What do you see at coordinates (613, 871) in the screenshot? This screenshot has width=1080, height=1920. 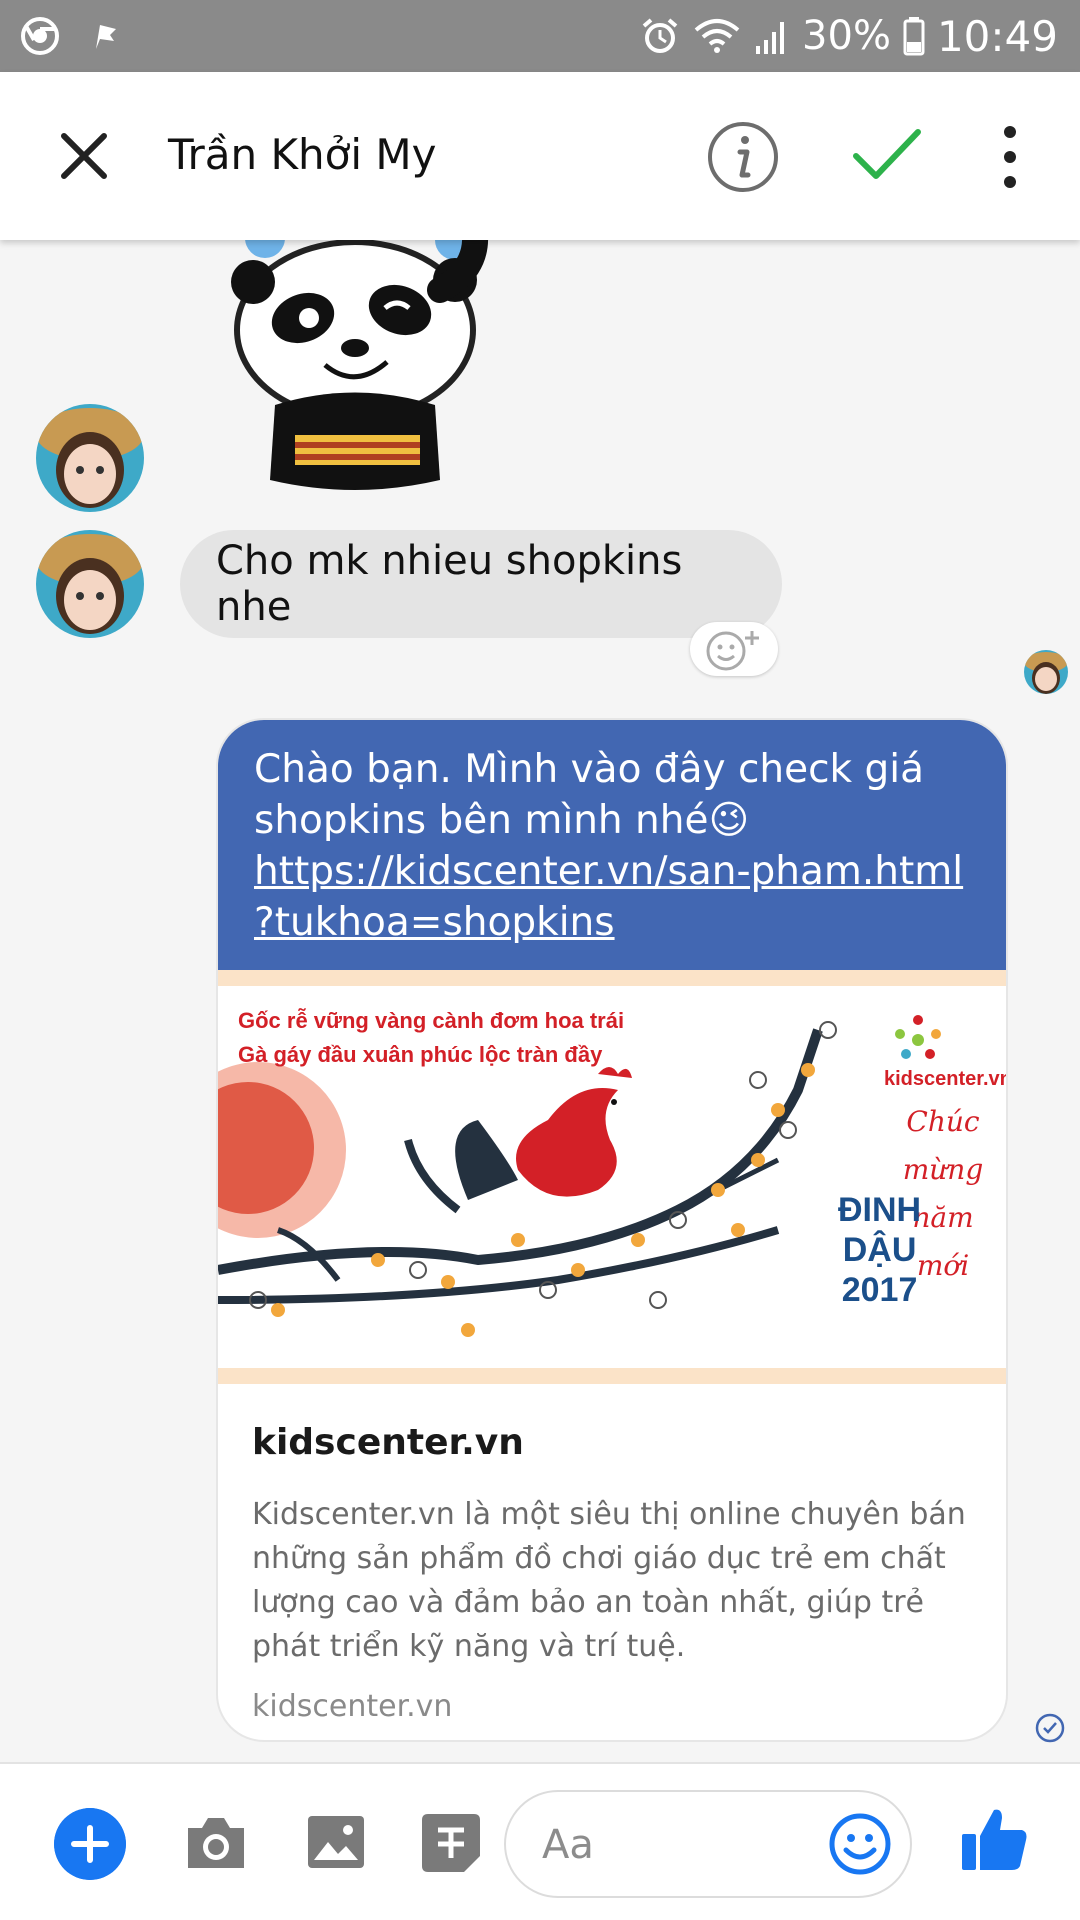 I see `message-link: https://kidscenter.vn/san-pham.html` at bounding box center [613, 871].